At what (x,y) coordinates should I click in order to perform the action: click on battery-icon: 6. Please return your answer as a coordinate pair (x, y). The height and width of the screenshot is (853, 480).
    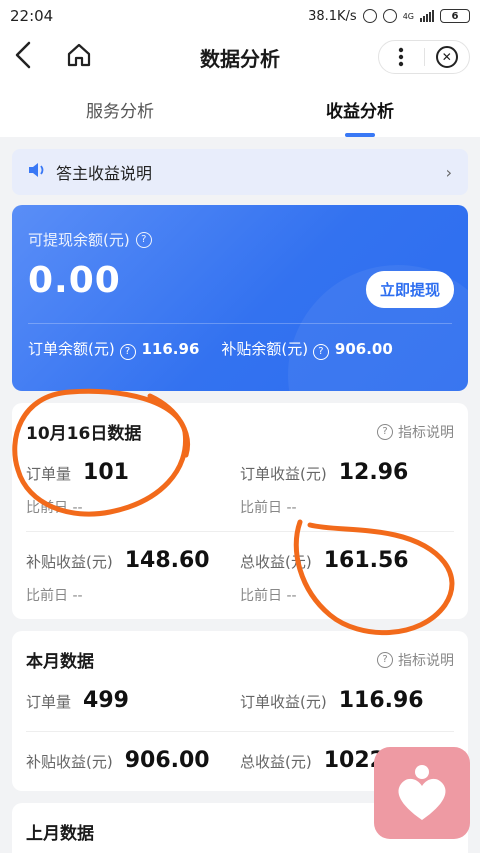
    Looking at the image, I should click on (455, 16).